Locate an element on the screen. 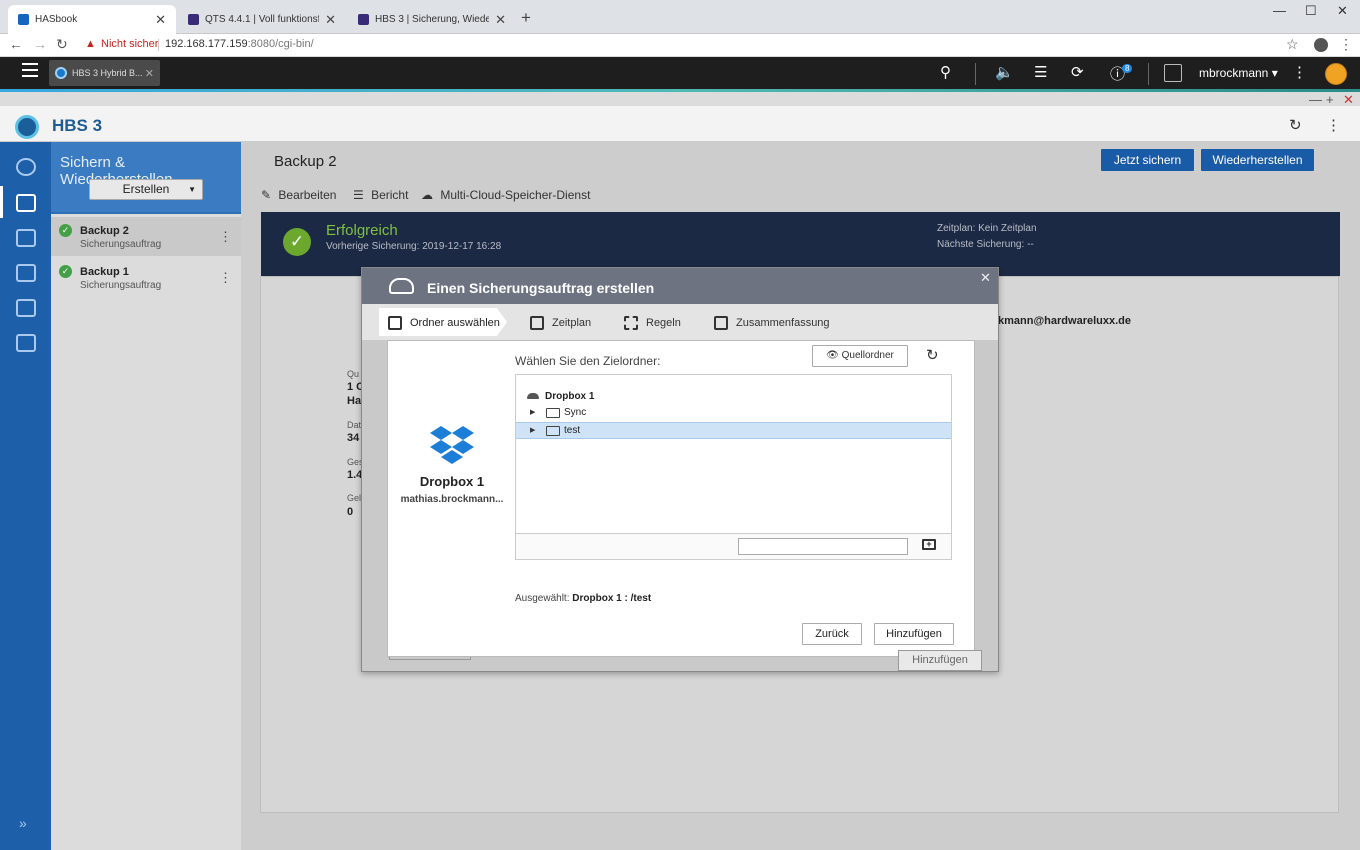  tree-root: Dropbox 1 is located at coordinates (560, 396).